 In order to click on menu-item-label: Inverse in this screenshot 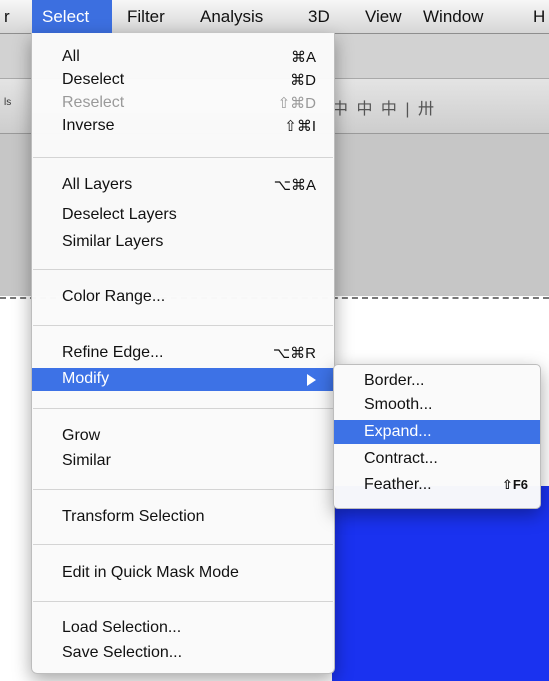, I will do `click(88, 125)`.